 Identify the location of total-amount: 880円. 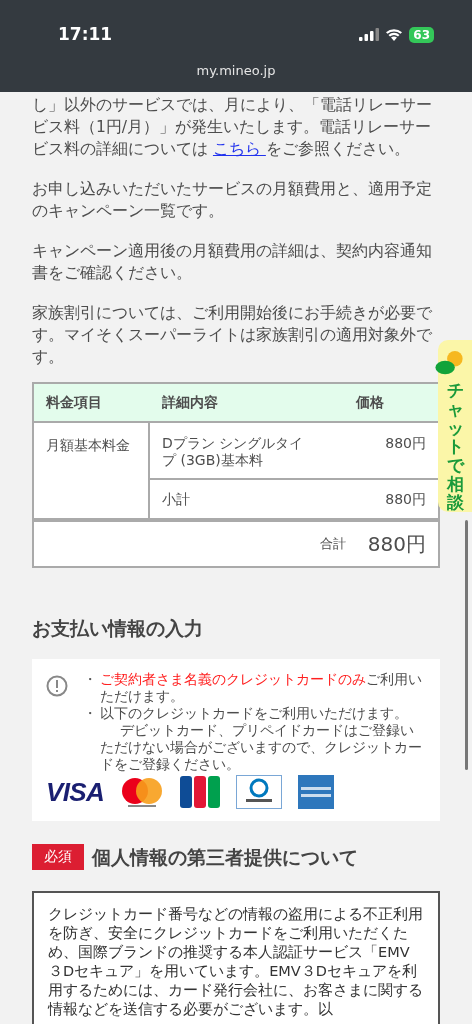
(396, 544).